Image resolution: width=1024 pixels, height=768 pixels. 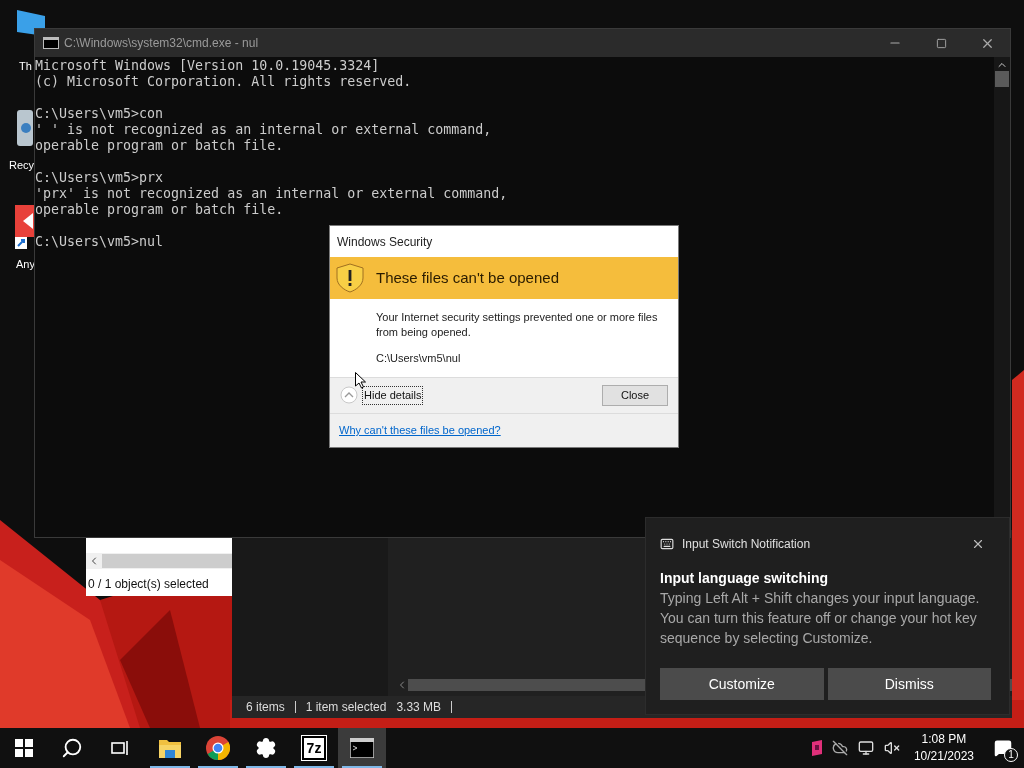 What do you see at coordinates (271, 194) in the screenshot?
I see `console-line: 'prx' is not recognized as an internal or external command,` at bounding box center [271, 194].